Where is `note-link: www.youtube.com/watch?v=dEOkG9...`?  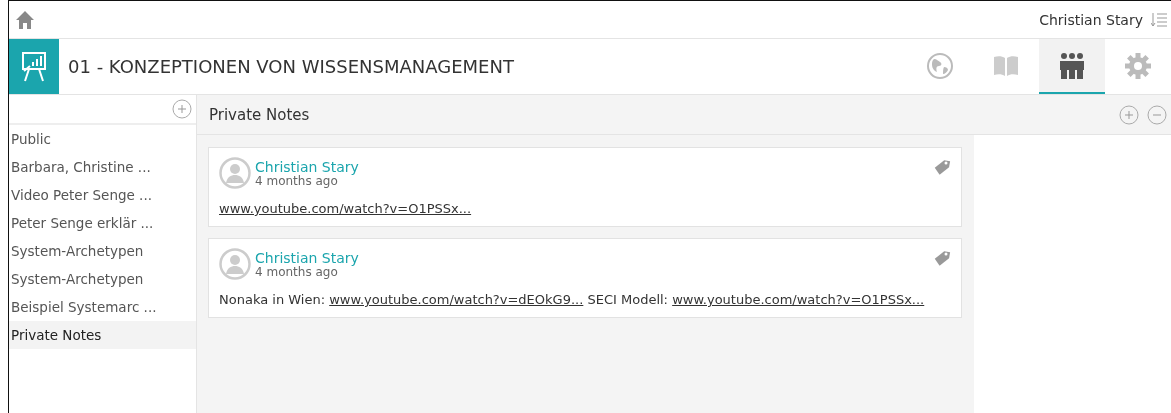 note-link: www.youtube.com/watch?v=dEOkG9... is located at coordinates (456, 299).